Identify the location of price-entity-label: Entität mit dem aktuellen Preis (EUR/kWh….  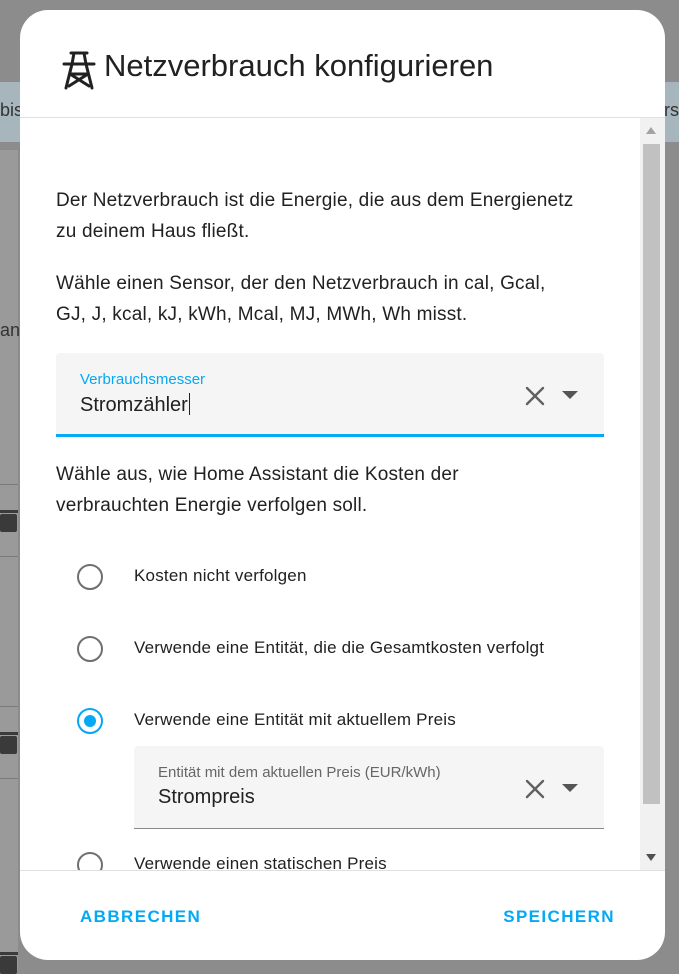
(299, 772).